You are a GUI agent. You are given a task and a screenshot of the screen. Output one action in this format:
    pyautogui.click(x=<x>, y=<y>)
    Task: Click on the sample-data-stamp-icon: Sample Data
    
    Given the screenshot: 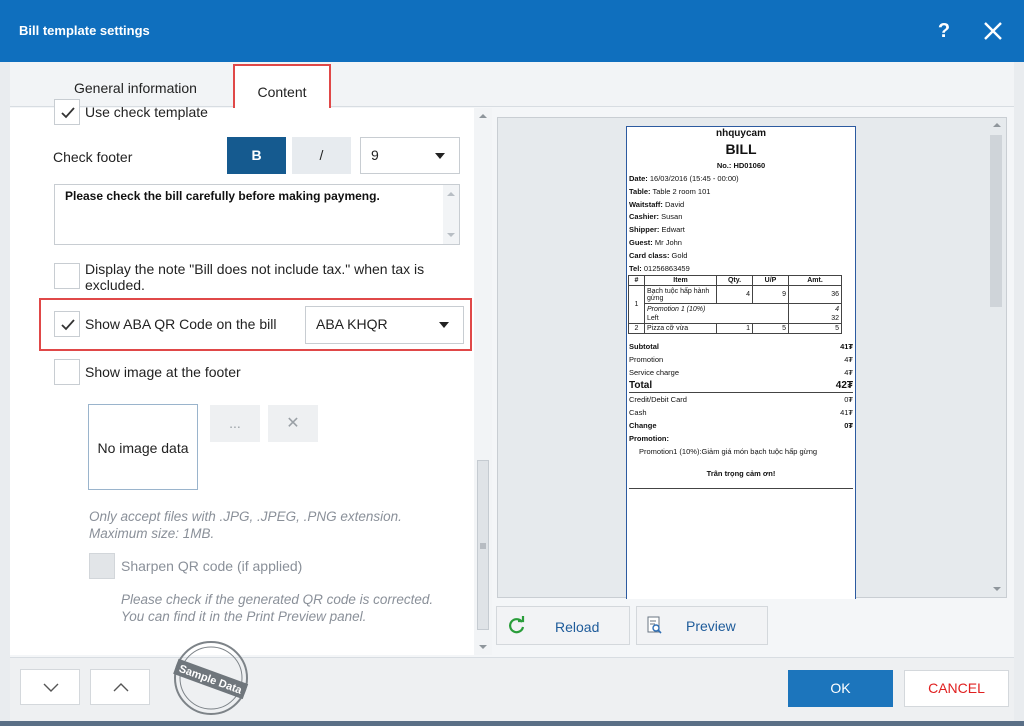 What is the action you would take?
    pyautogui.click(x=211, y=678)
    